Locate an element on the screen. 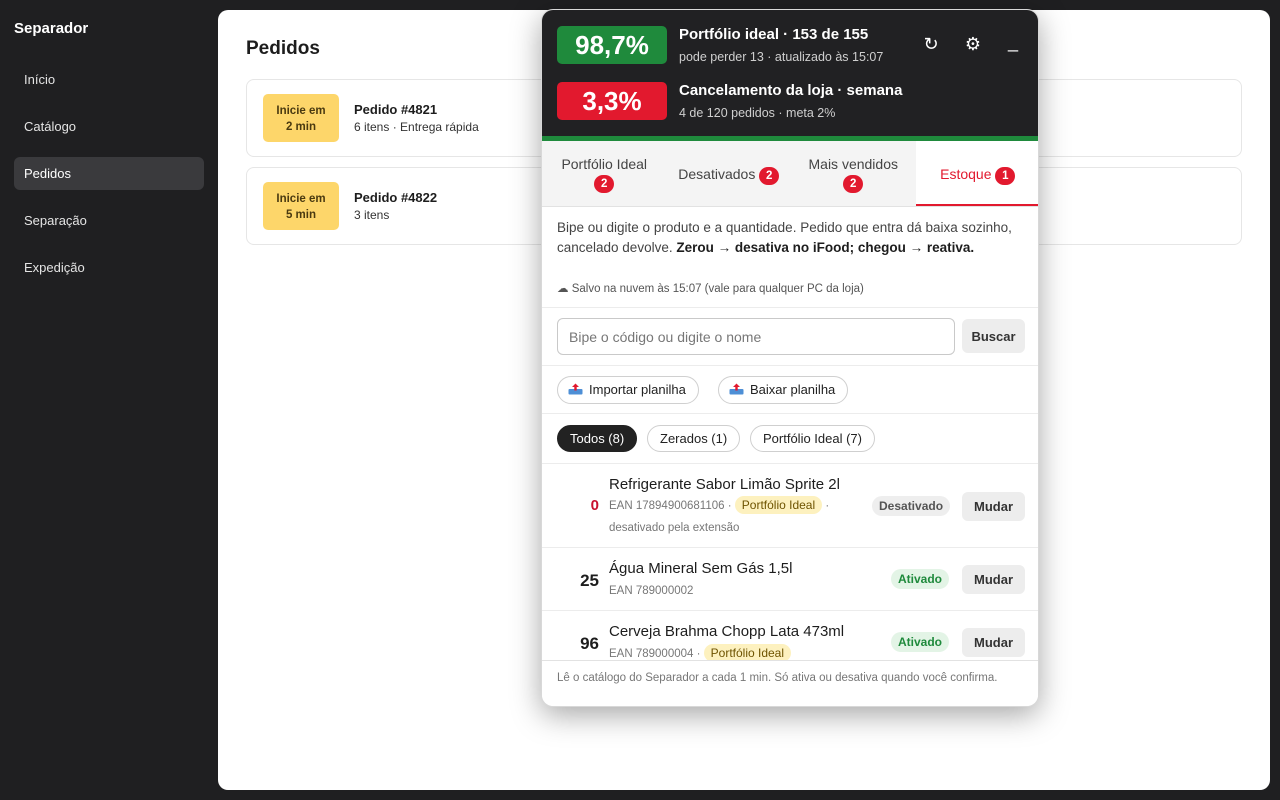 Image resolution: width=1280 pixels, height=800 pixels. cancel-metric-title: Cancelamento da loja · semana is located at coordinates (791, 90).